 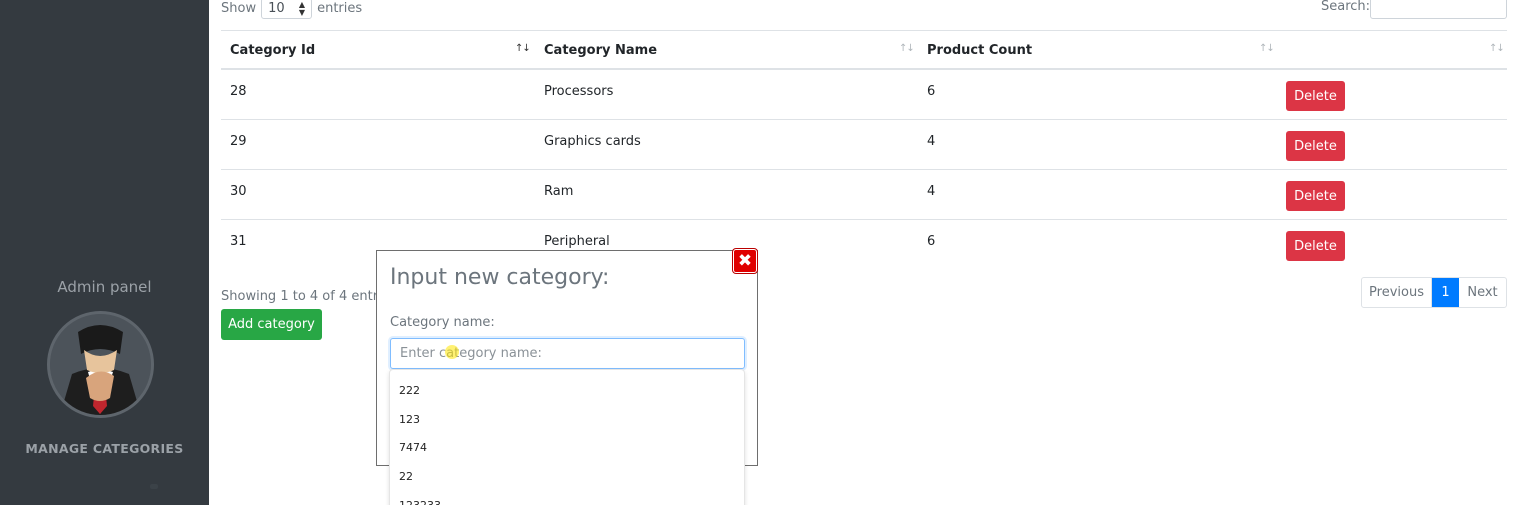 What do you see at coordinates (592, 141) in the screenshot?
I see `cell-category-name: Graphics cards` at bounding box center [592, 141].